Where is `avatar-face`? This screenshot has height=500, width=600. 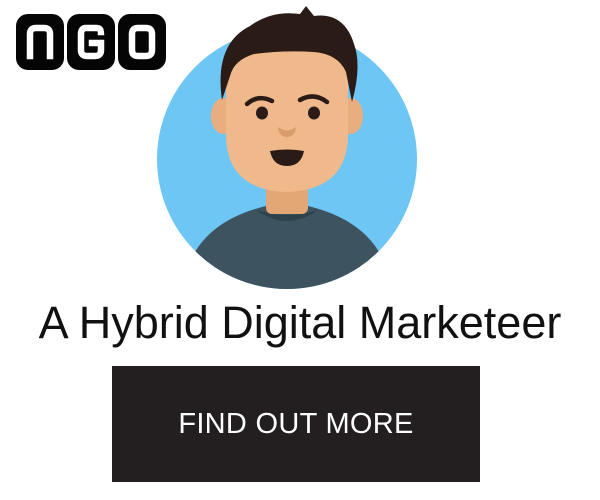
avatar-face is located at coordinates (287, 118).